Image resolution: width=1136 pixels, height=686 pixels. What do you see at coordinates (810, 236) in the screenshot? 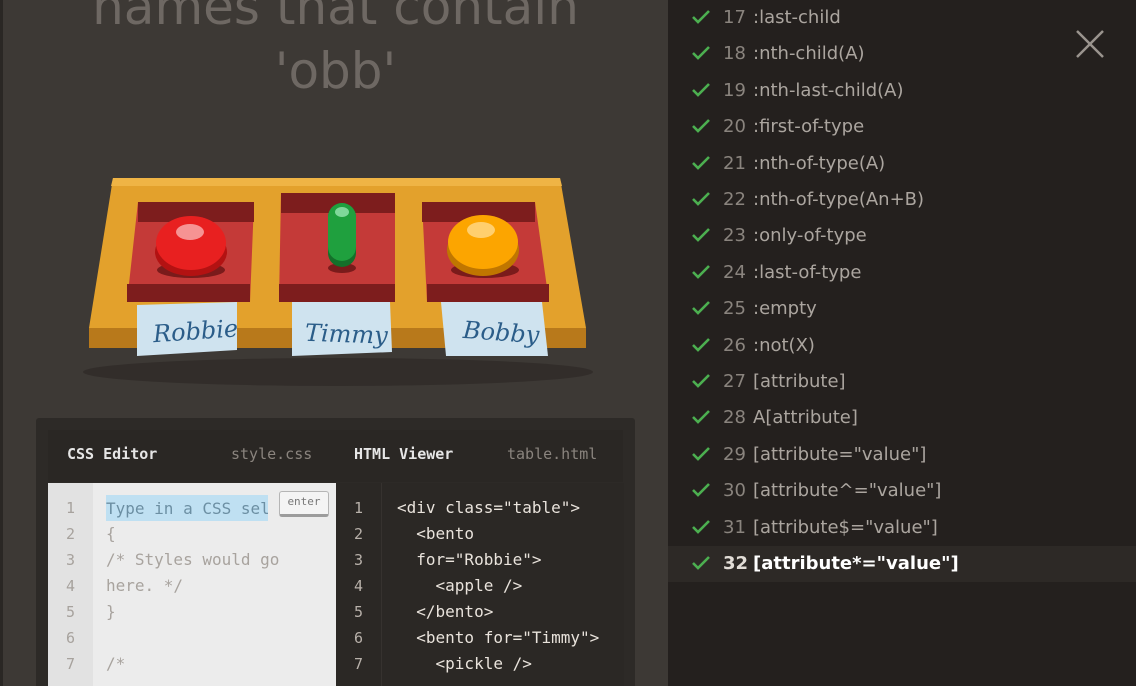
I see `level-selector-name: :only-of-type` at bounding box center [810, 236].